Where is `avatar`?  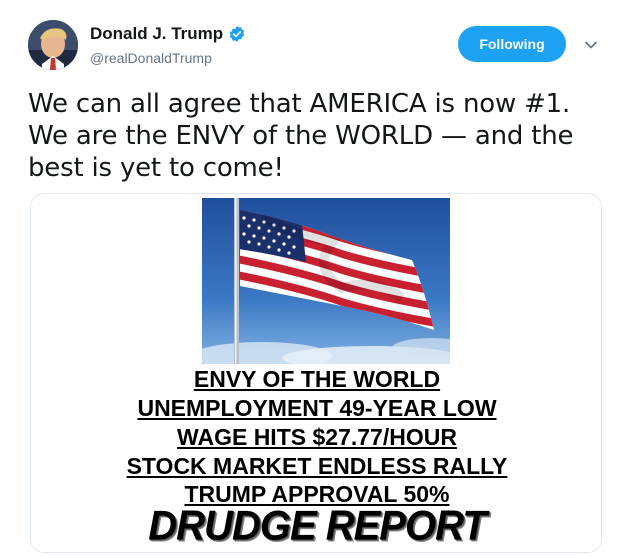
avatar is located at coordinates (53, 45).